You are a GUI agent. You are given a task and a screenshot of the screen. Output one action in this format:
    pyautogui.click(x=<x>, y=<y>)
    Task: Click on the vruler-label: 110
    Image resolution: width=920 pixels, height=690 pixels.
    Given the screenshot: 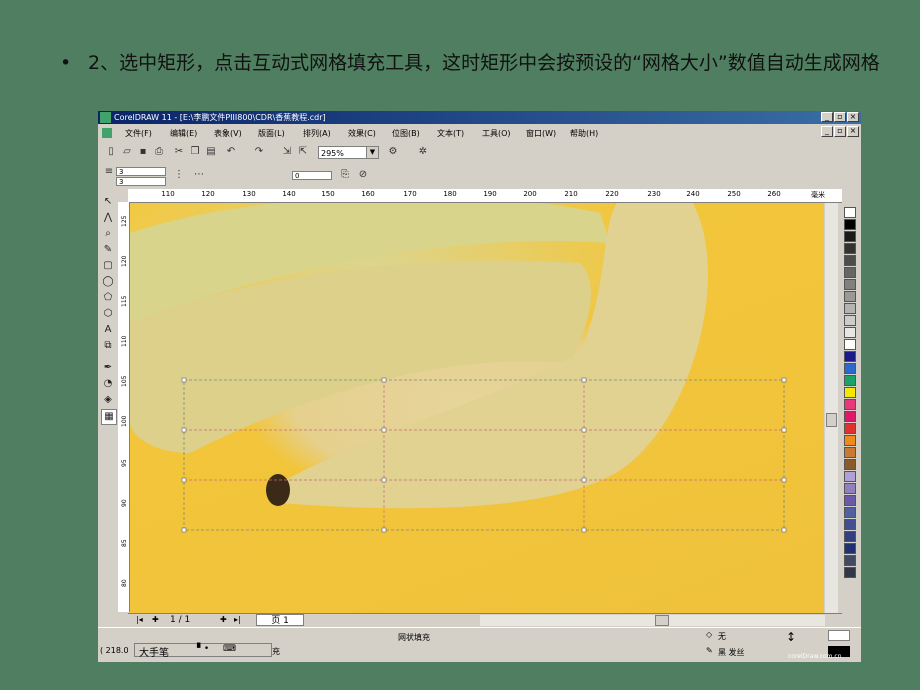 What is the action you would take?
    pyautogui.click(x=124, y=341)
    